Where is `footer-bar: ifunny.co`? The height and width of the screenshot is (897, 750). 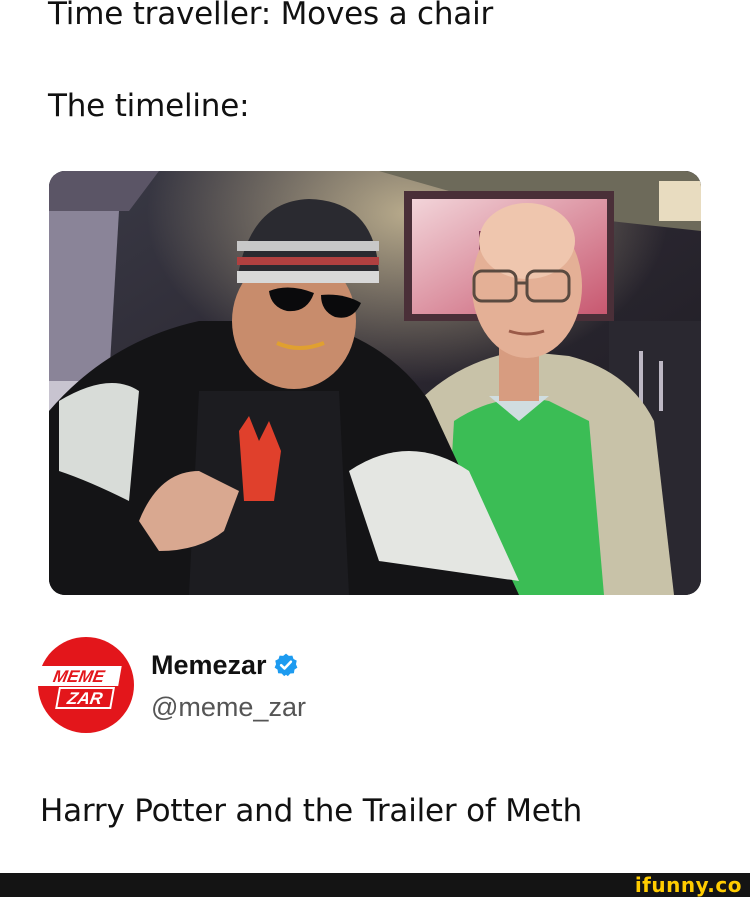
footer-bar: ifunny.co is located at coordinates (375, 885).